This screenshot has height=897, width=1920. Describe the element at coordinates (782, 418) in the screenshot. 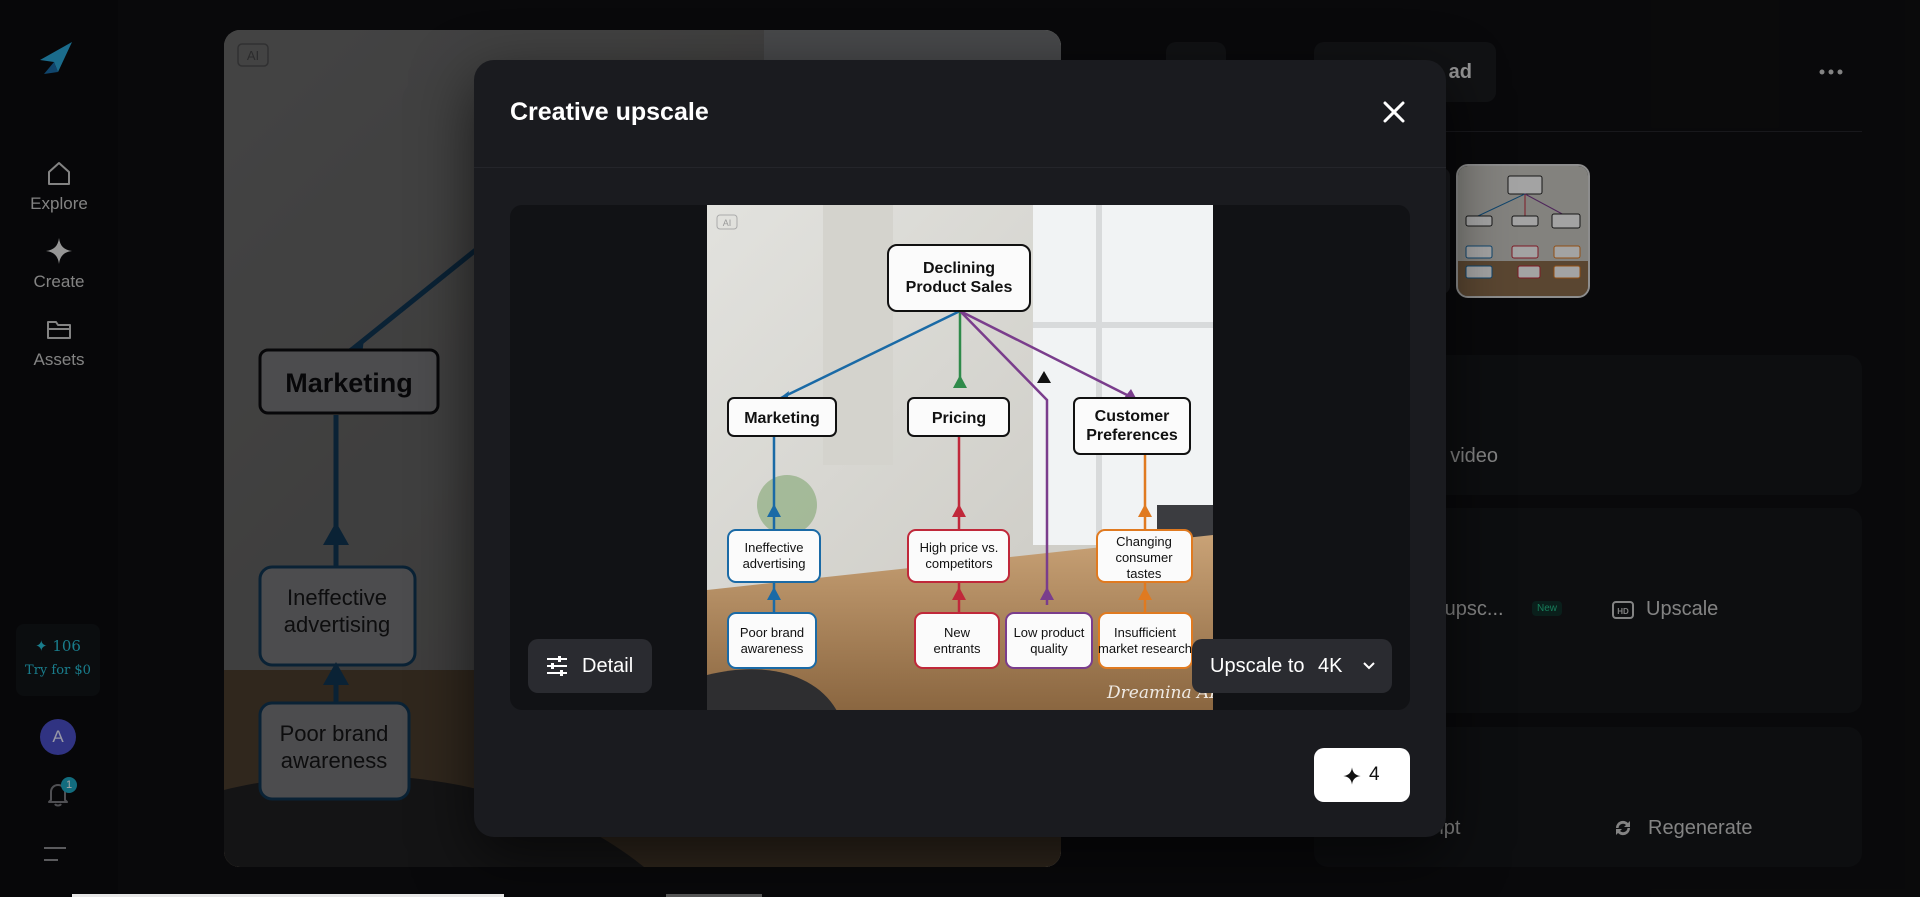

I see `preview-category-marketing: Marketing` at that location.